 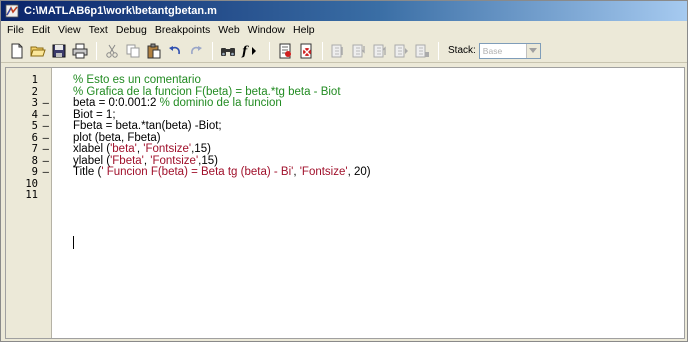 What do you see at coordinates (197, 172) in the screenshot?
I see `code-string: ' Funcion F(beta) = Beta tg (beta) - Bi'` at bounding box center [197, 172].